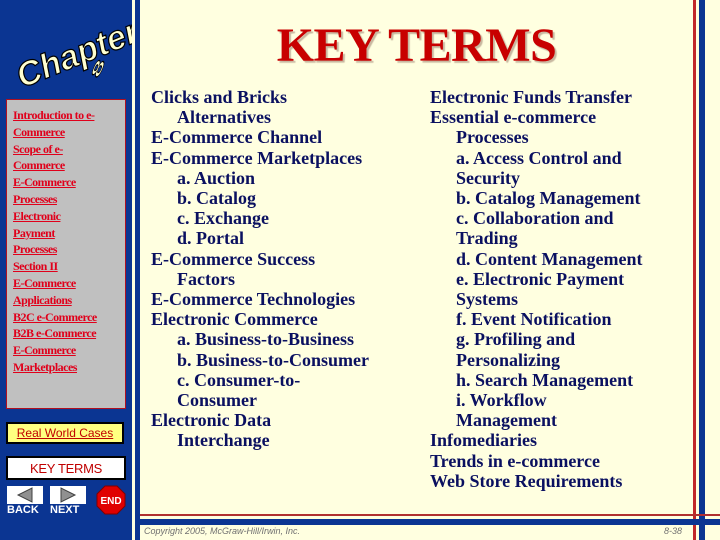  Describe the element at coordinates (23, 510) in the screenshot. I see `back-label: BACK` at that location.